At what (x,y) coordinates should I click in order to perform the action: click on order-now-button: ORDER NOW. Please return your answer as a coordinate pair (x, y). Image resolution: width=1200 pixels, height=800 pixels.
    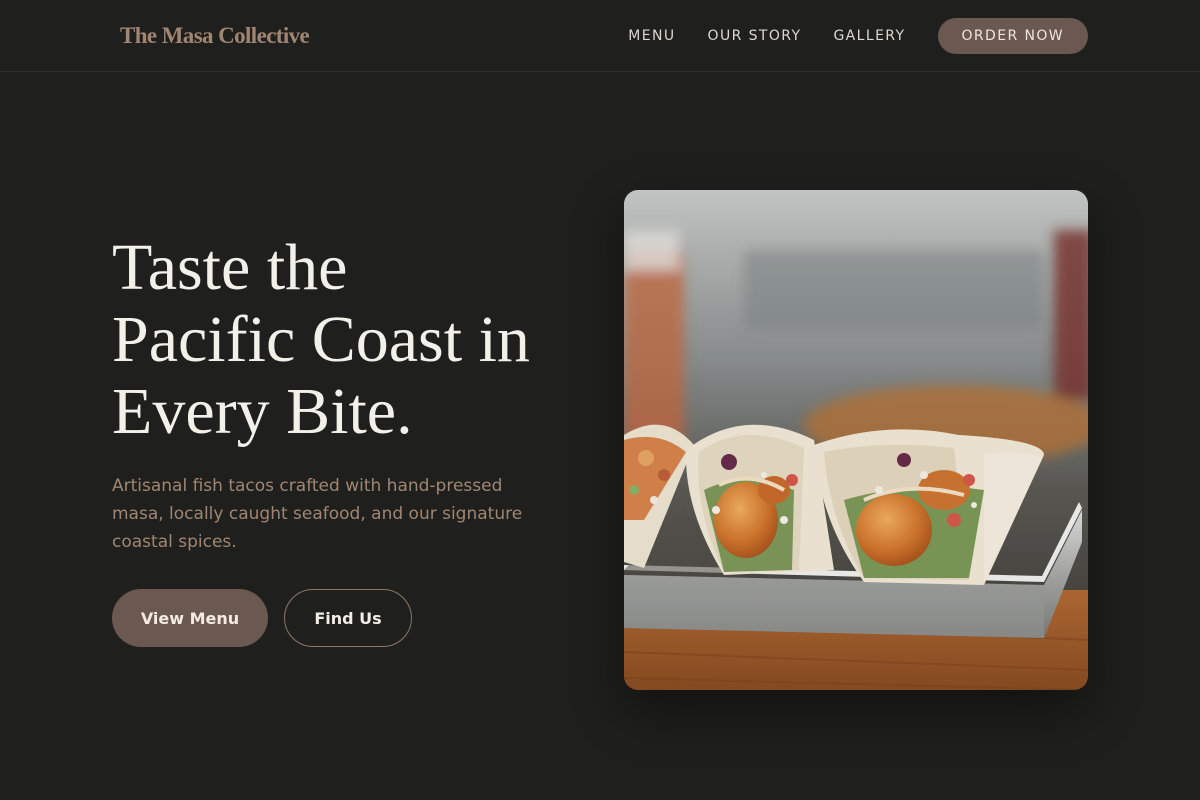
    Looking at the image, I should click on (1012, 36).